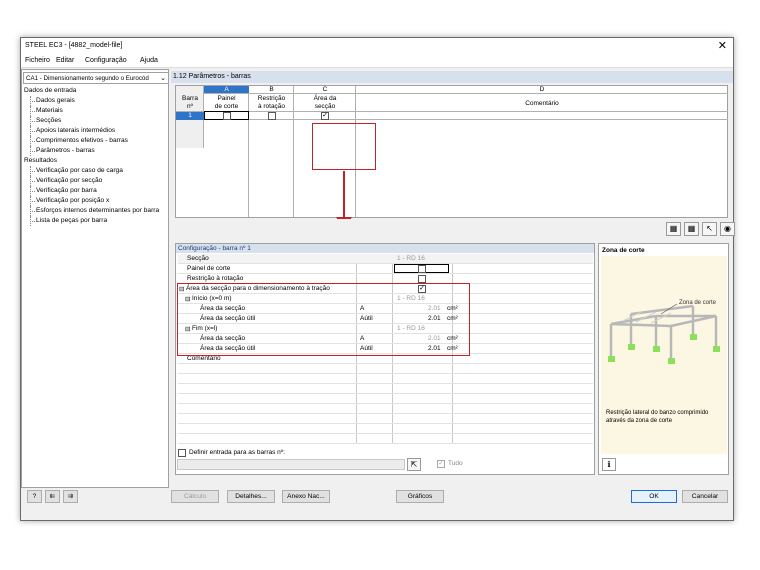 This screenshot has height=570, width=760. What do you see at coordinates (212, 76) in the screenshot?
I see `panel-title: 1.12 Parâmetros - barras` at bounding box center [212, 76].